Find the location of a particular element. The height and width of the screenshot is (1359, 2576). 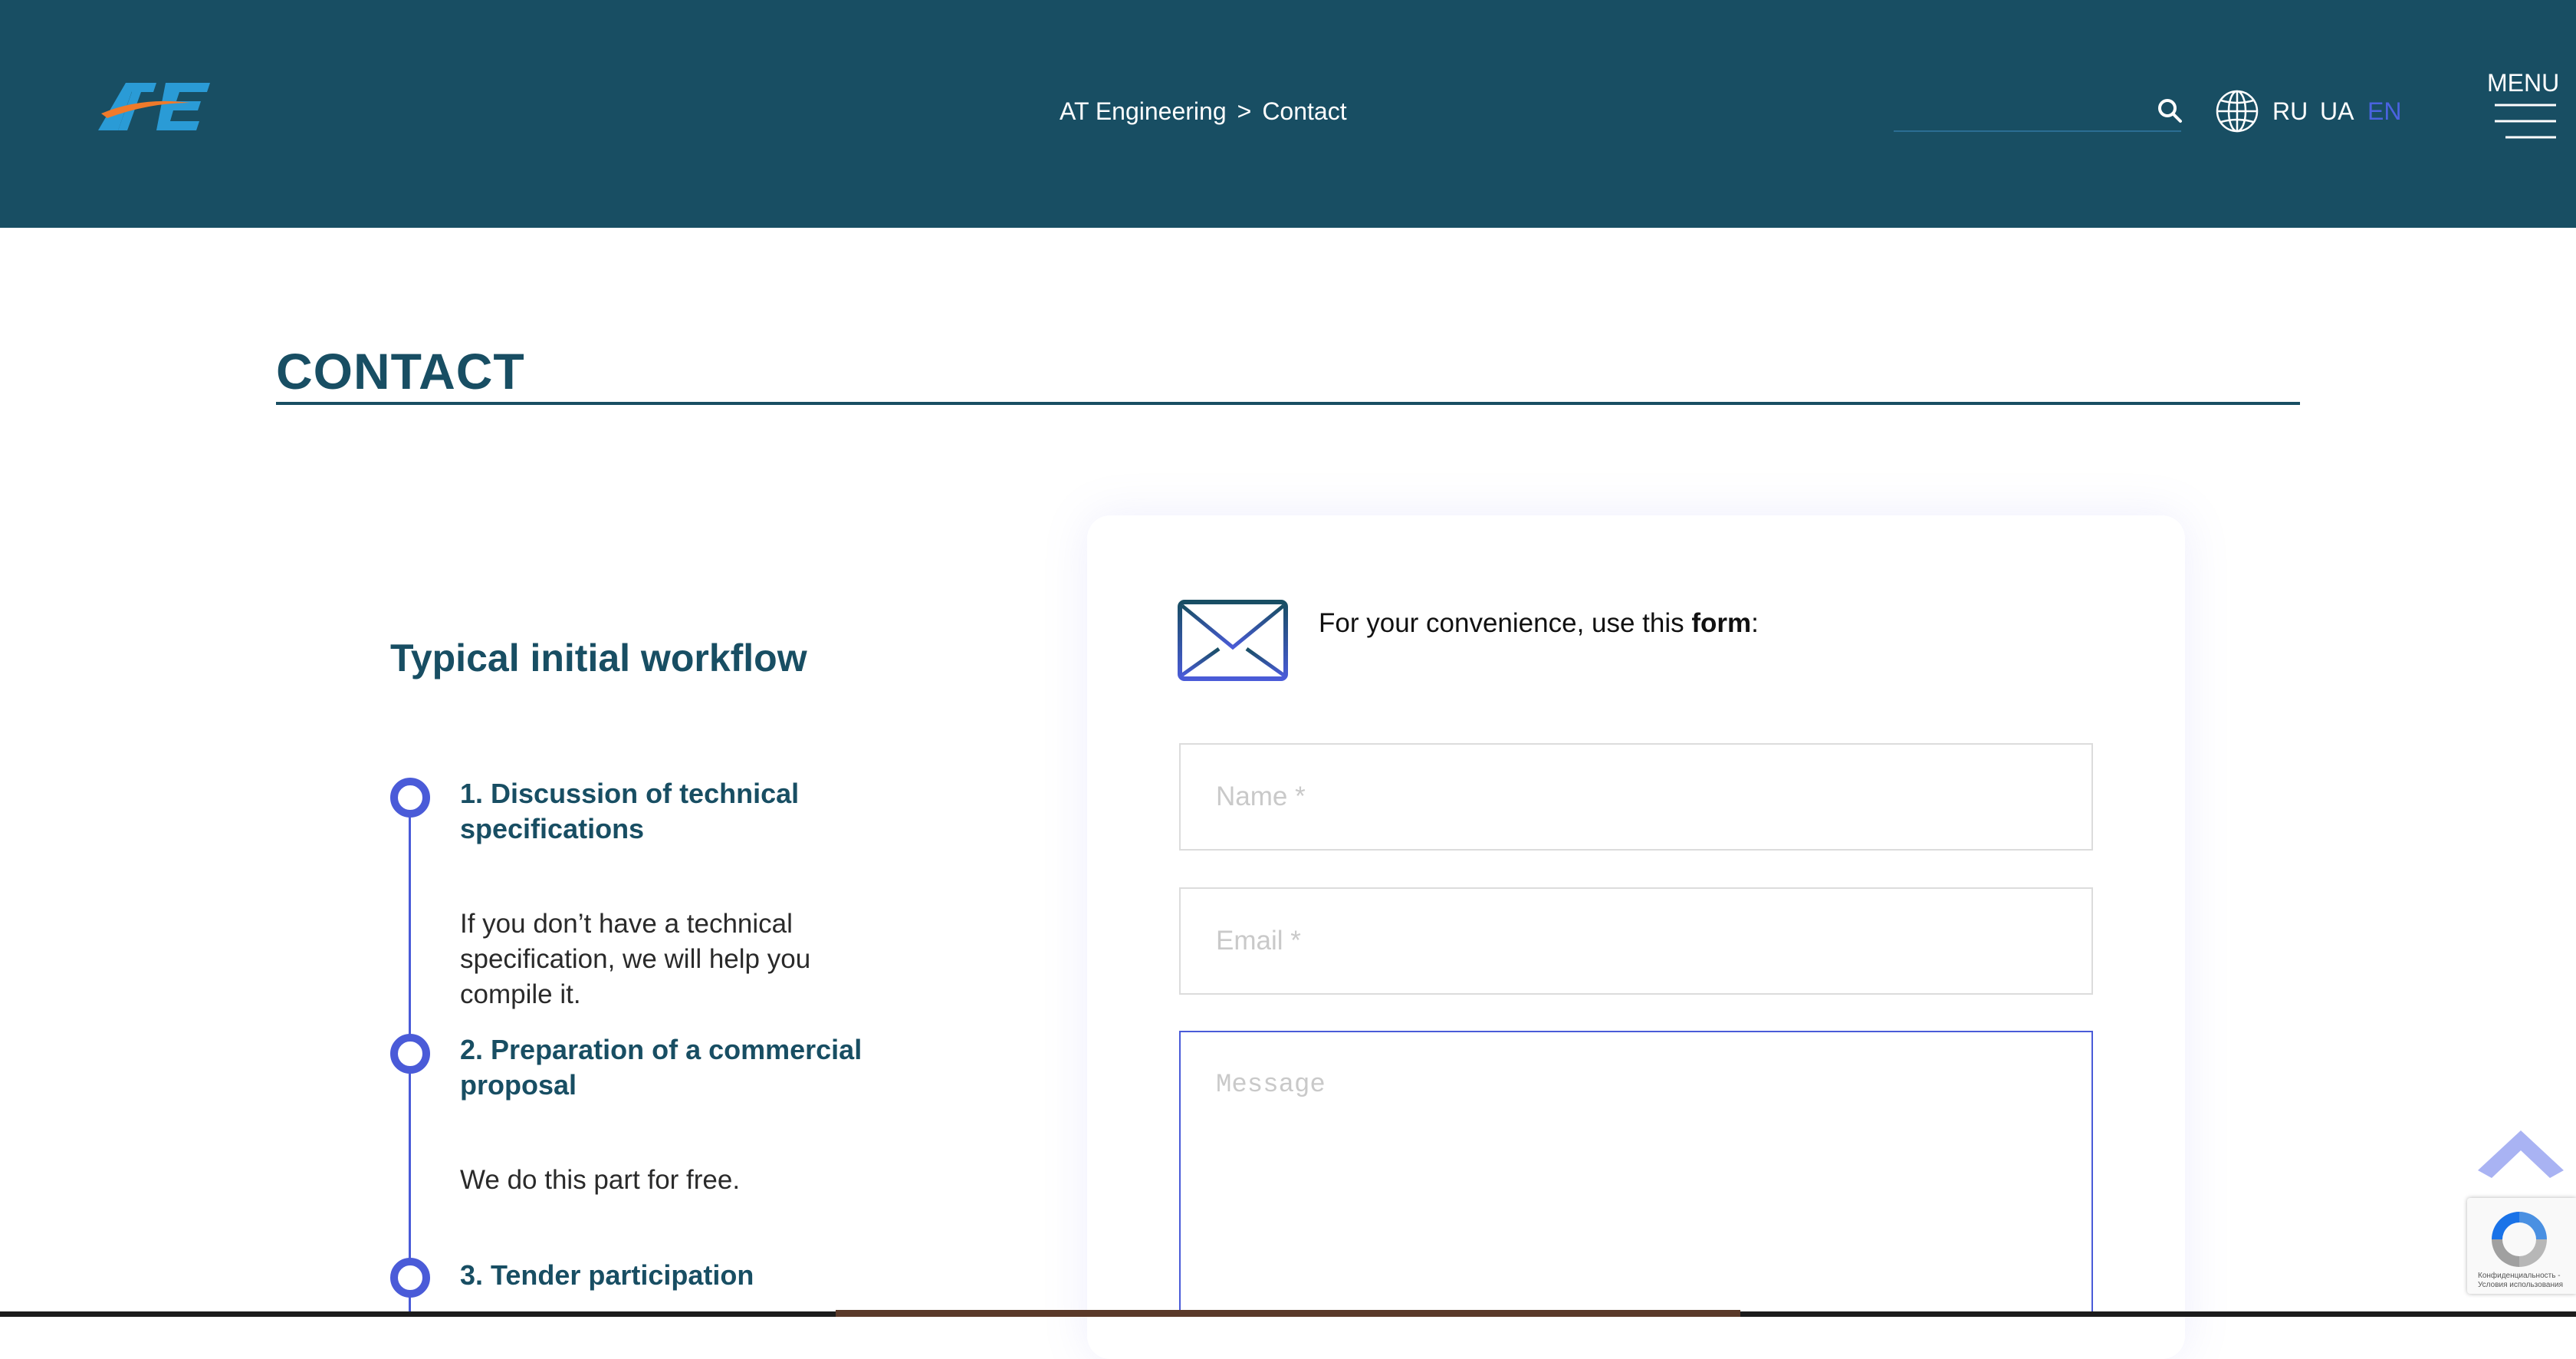

search-input-underline is located at coordinates (2038, 131).